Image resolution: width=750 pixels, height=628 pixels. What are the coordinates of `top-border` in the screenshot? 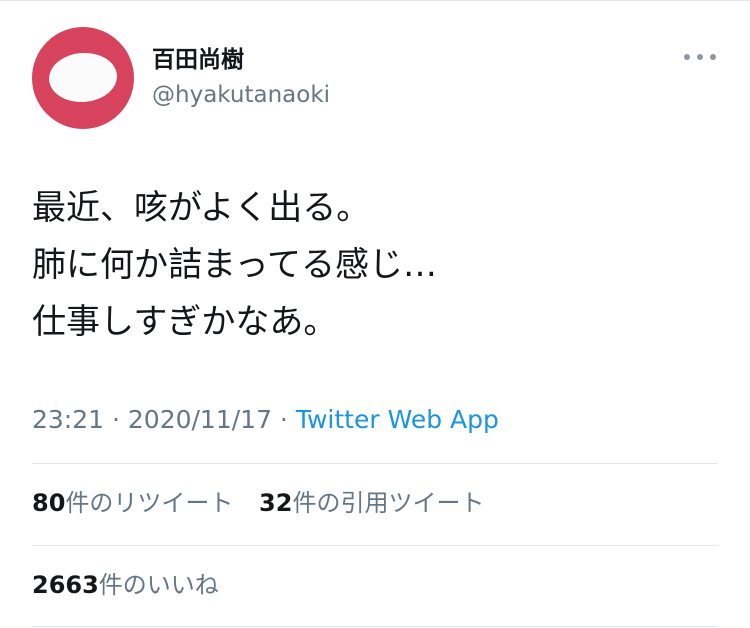 It's located at (375, 0).